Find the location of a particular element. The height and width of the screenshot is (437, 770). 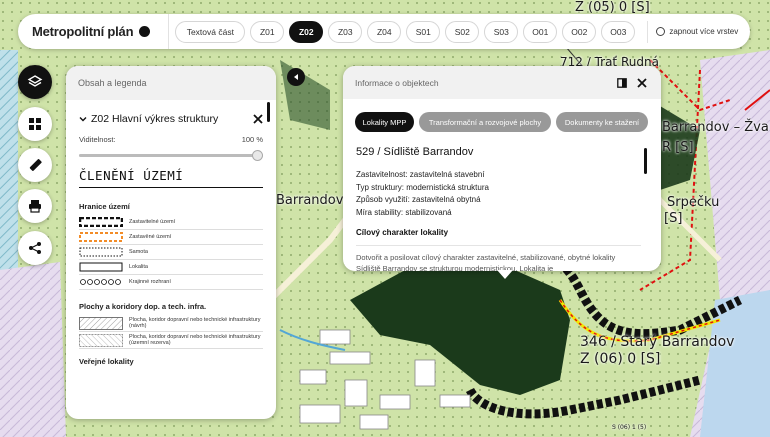

tab-transformacni-plochy: Transformační a rozvojové plochy is located at coordinates (485, 122).